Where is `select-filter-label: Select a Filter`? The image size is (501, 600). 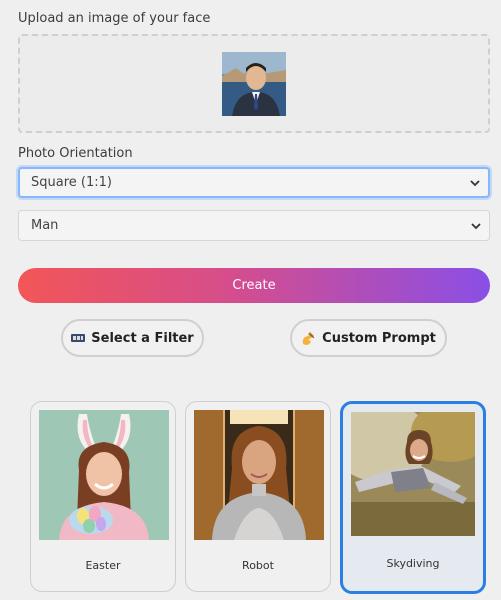
select-filter-label: Select a Filter is located at coordinates (142, 338).